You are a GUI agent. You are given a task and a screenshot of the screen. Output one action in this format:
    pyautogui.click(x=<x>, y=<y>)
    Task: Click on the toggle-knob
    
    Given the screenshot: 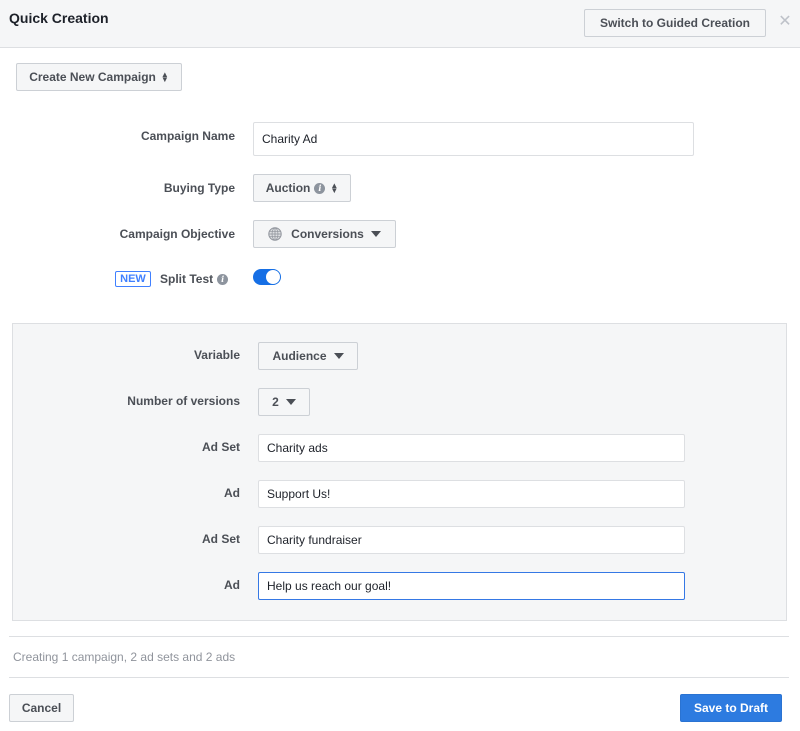 What is the action you would take?
    pyautogui.click(x=273, y=277)
    